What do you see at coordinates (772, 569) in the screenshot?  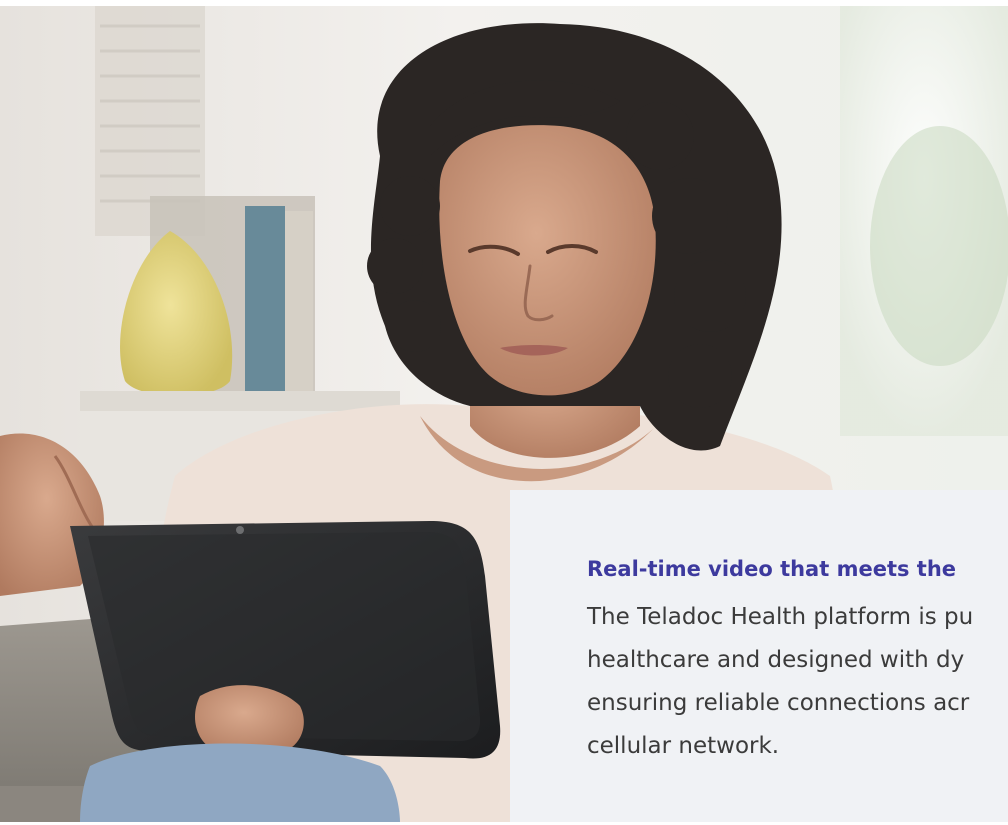 I see `card-heading: Real-time video that meets the` at bounding box center [772, 569].